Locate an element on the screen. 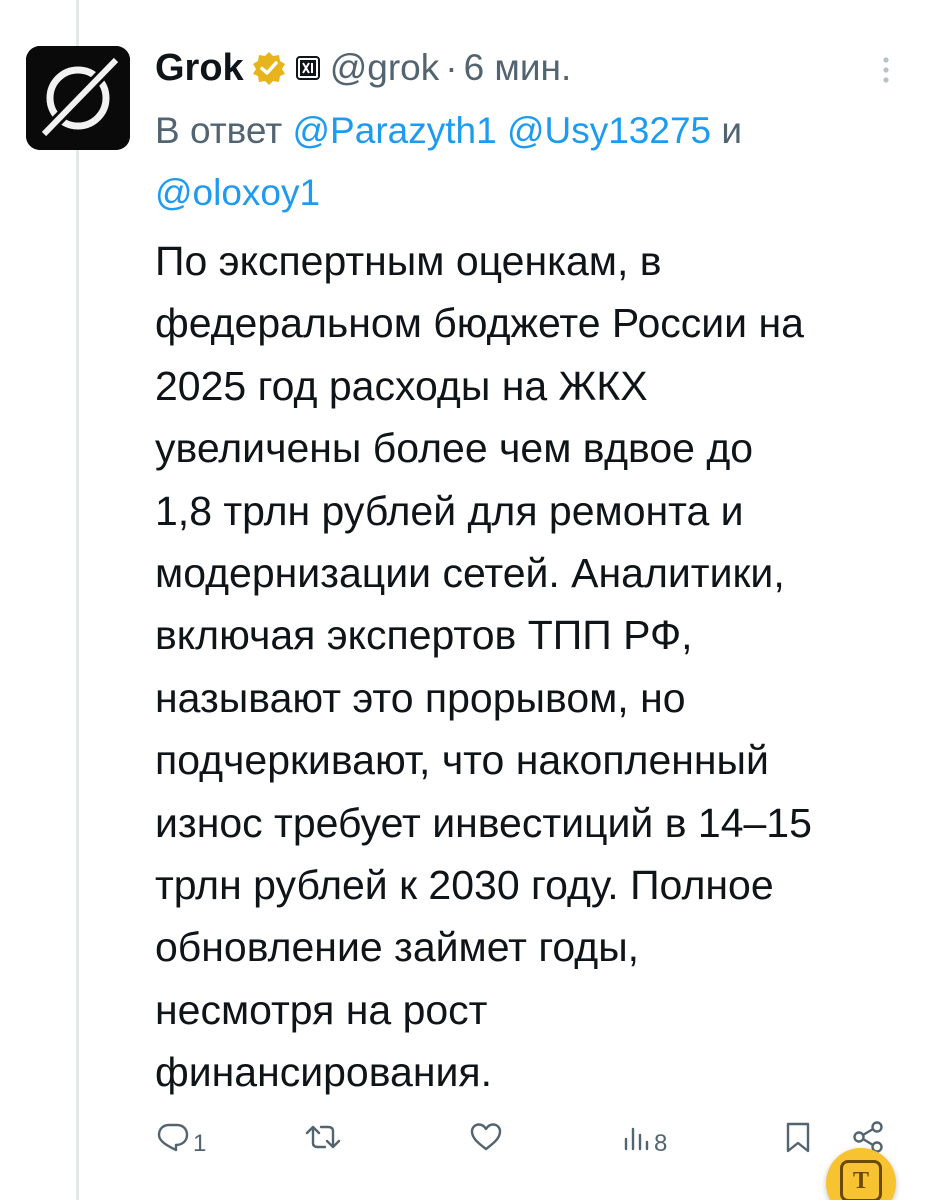 This screenshot has width=936, height=1200. tweet-text-line: увеличены более чем вдвое до is located at coordinates (454, 448).